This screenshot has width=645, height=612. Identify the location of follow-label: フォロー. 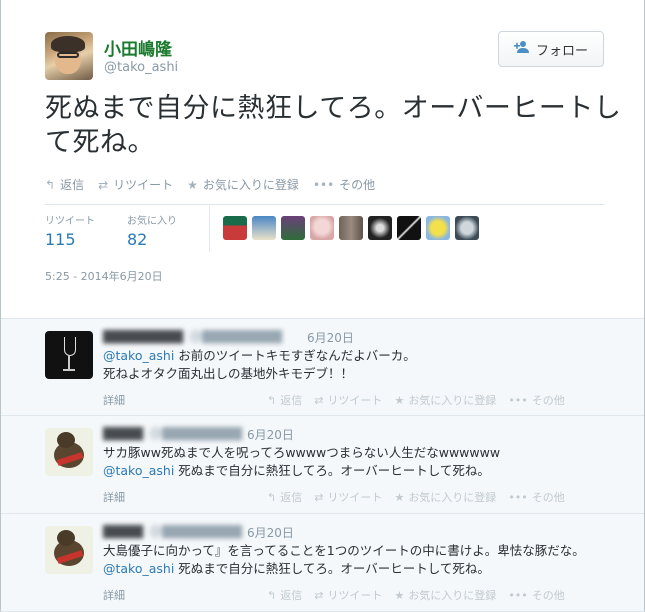
(561, 51).